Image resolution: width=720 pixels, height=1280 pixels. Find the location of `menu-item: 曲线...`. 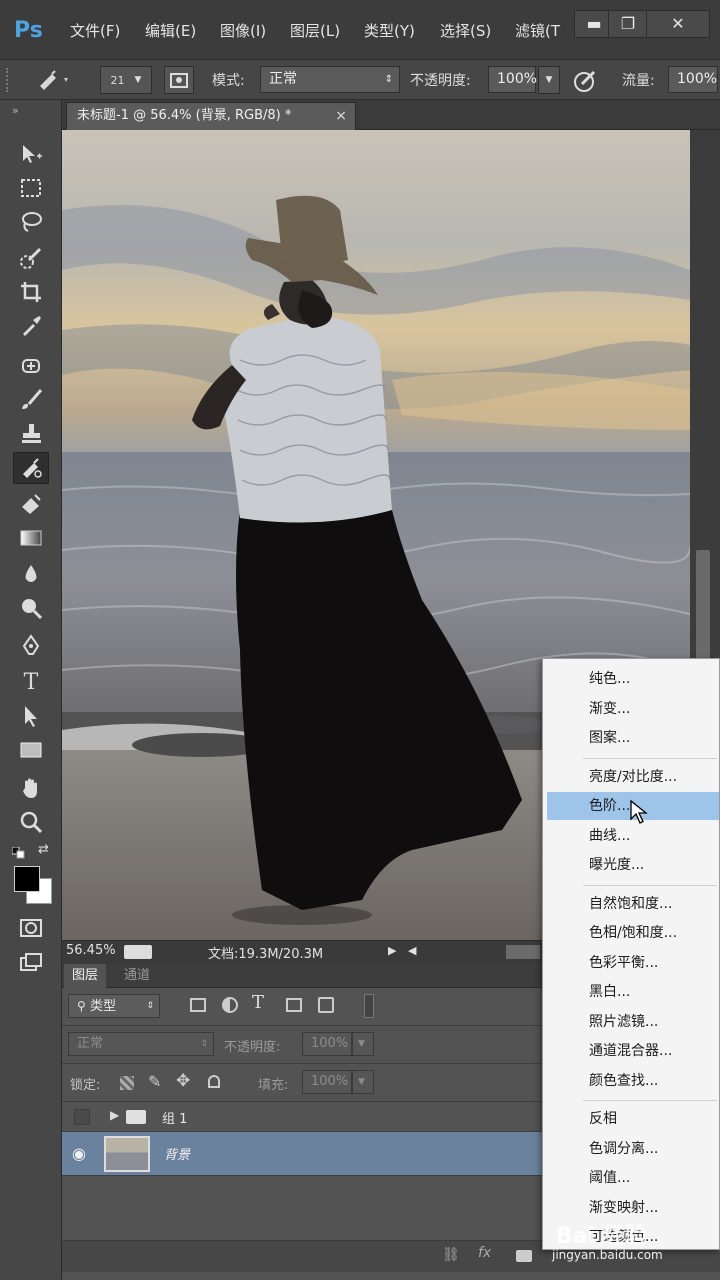

menu-item: 曲线... is located at coordinates (633, 836).